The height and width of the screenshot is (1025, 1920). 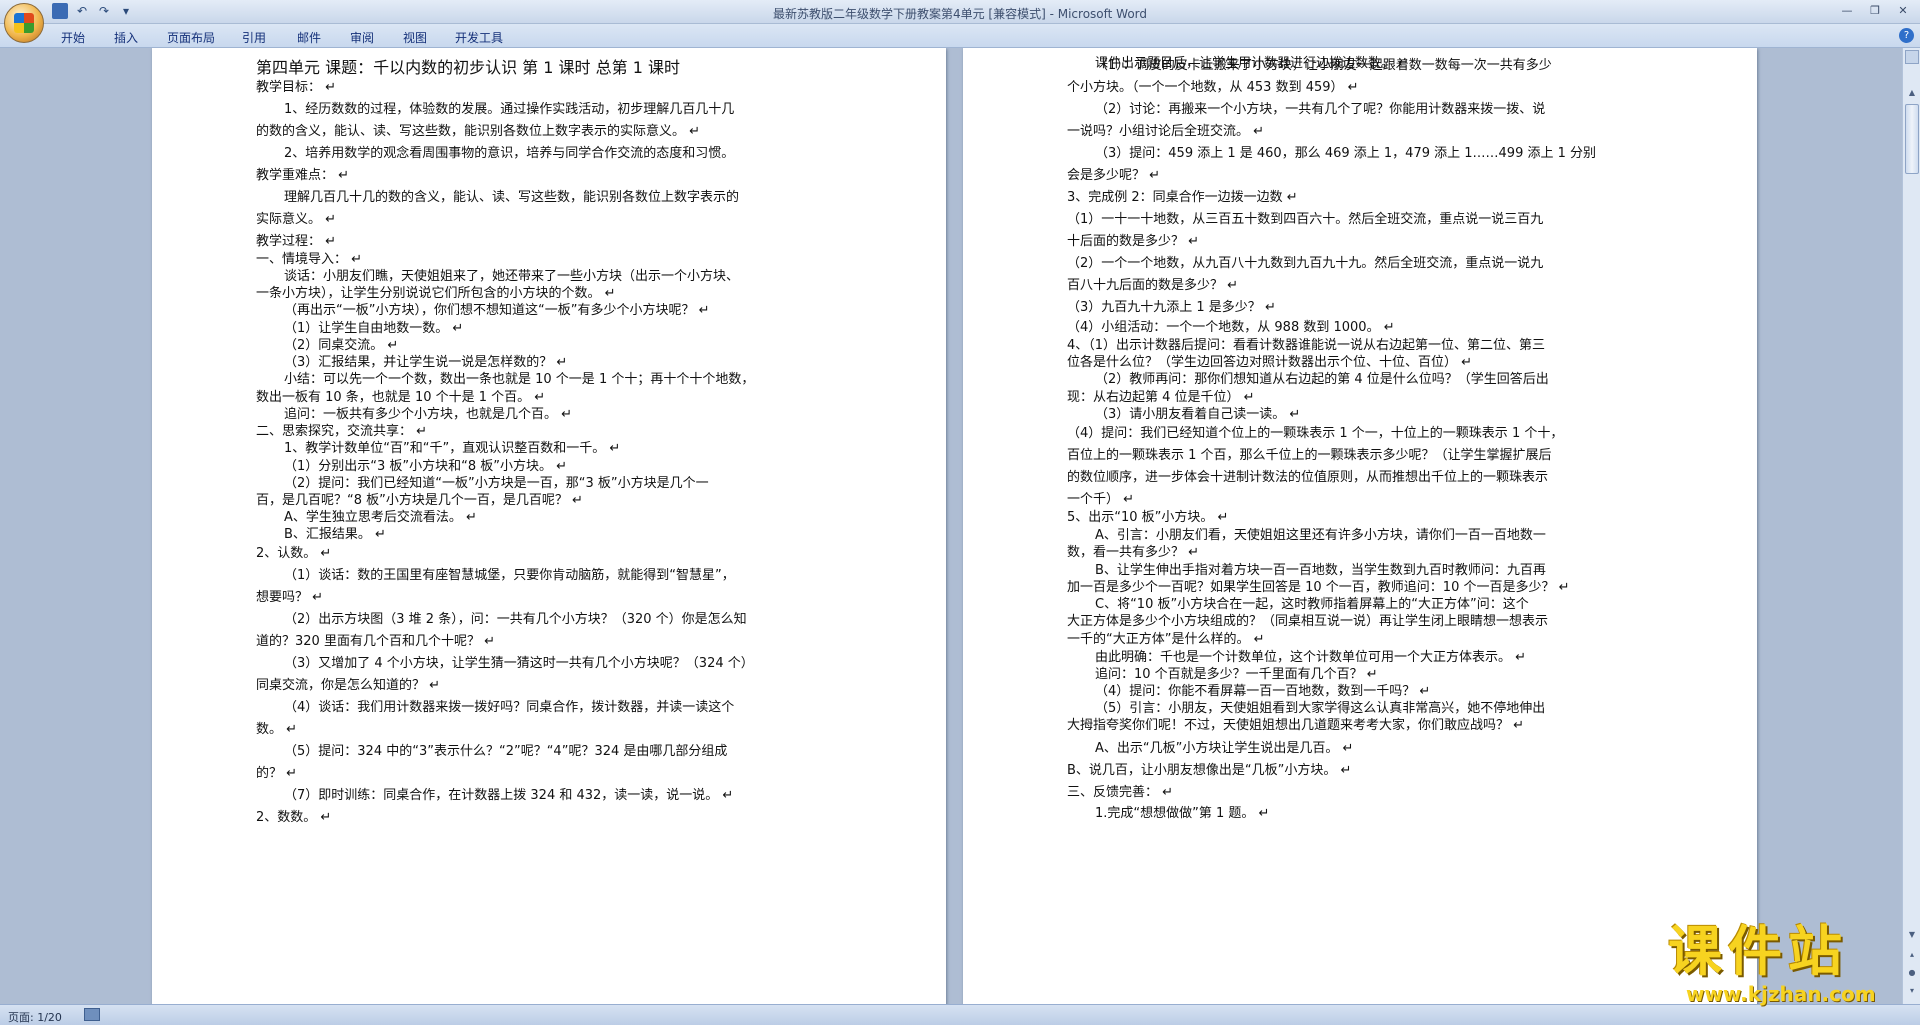 I want to click on doc-line: 1、经历数数的过程，体验数的发展。通过操作实践活动，初步理解几百几十几, so click(x=509, y=109).